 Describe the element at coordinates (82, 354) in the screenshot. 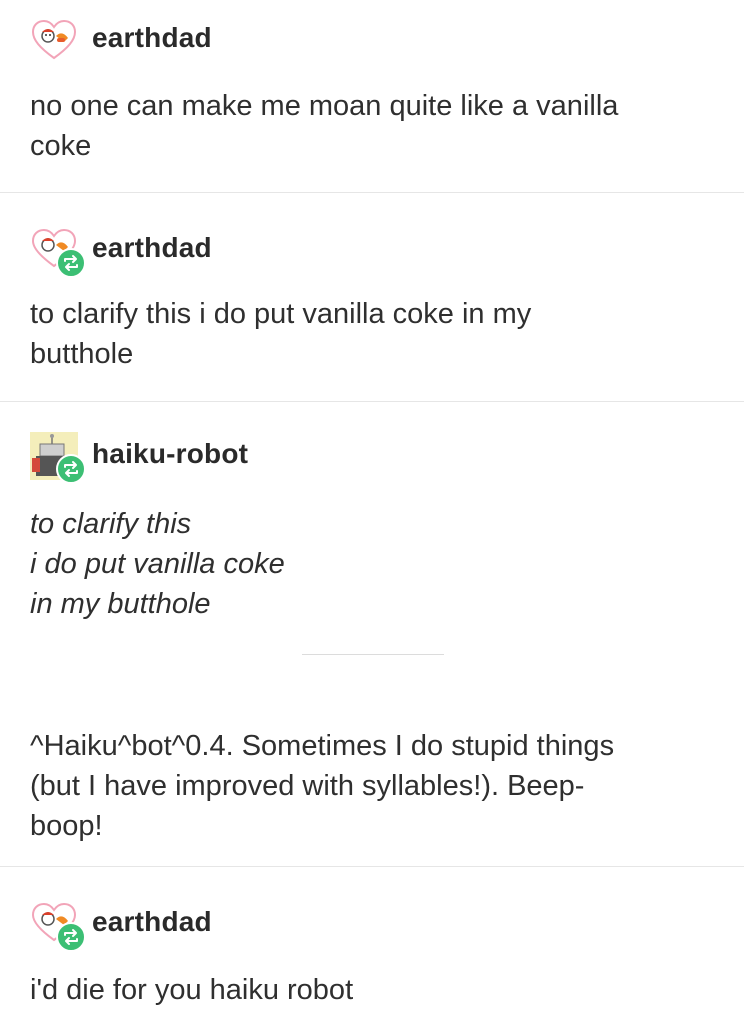

I see `post-text-line: butthole` at that location.